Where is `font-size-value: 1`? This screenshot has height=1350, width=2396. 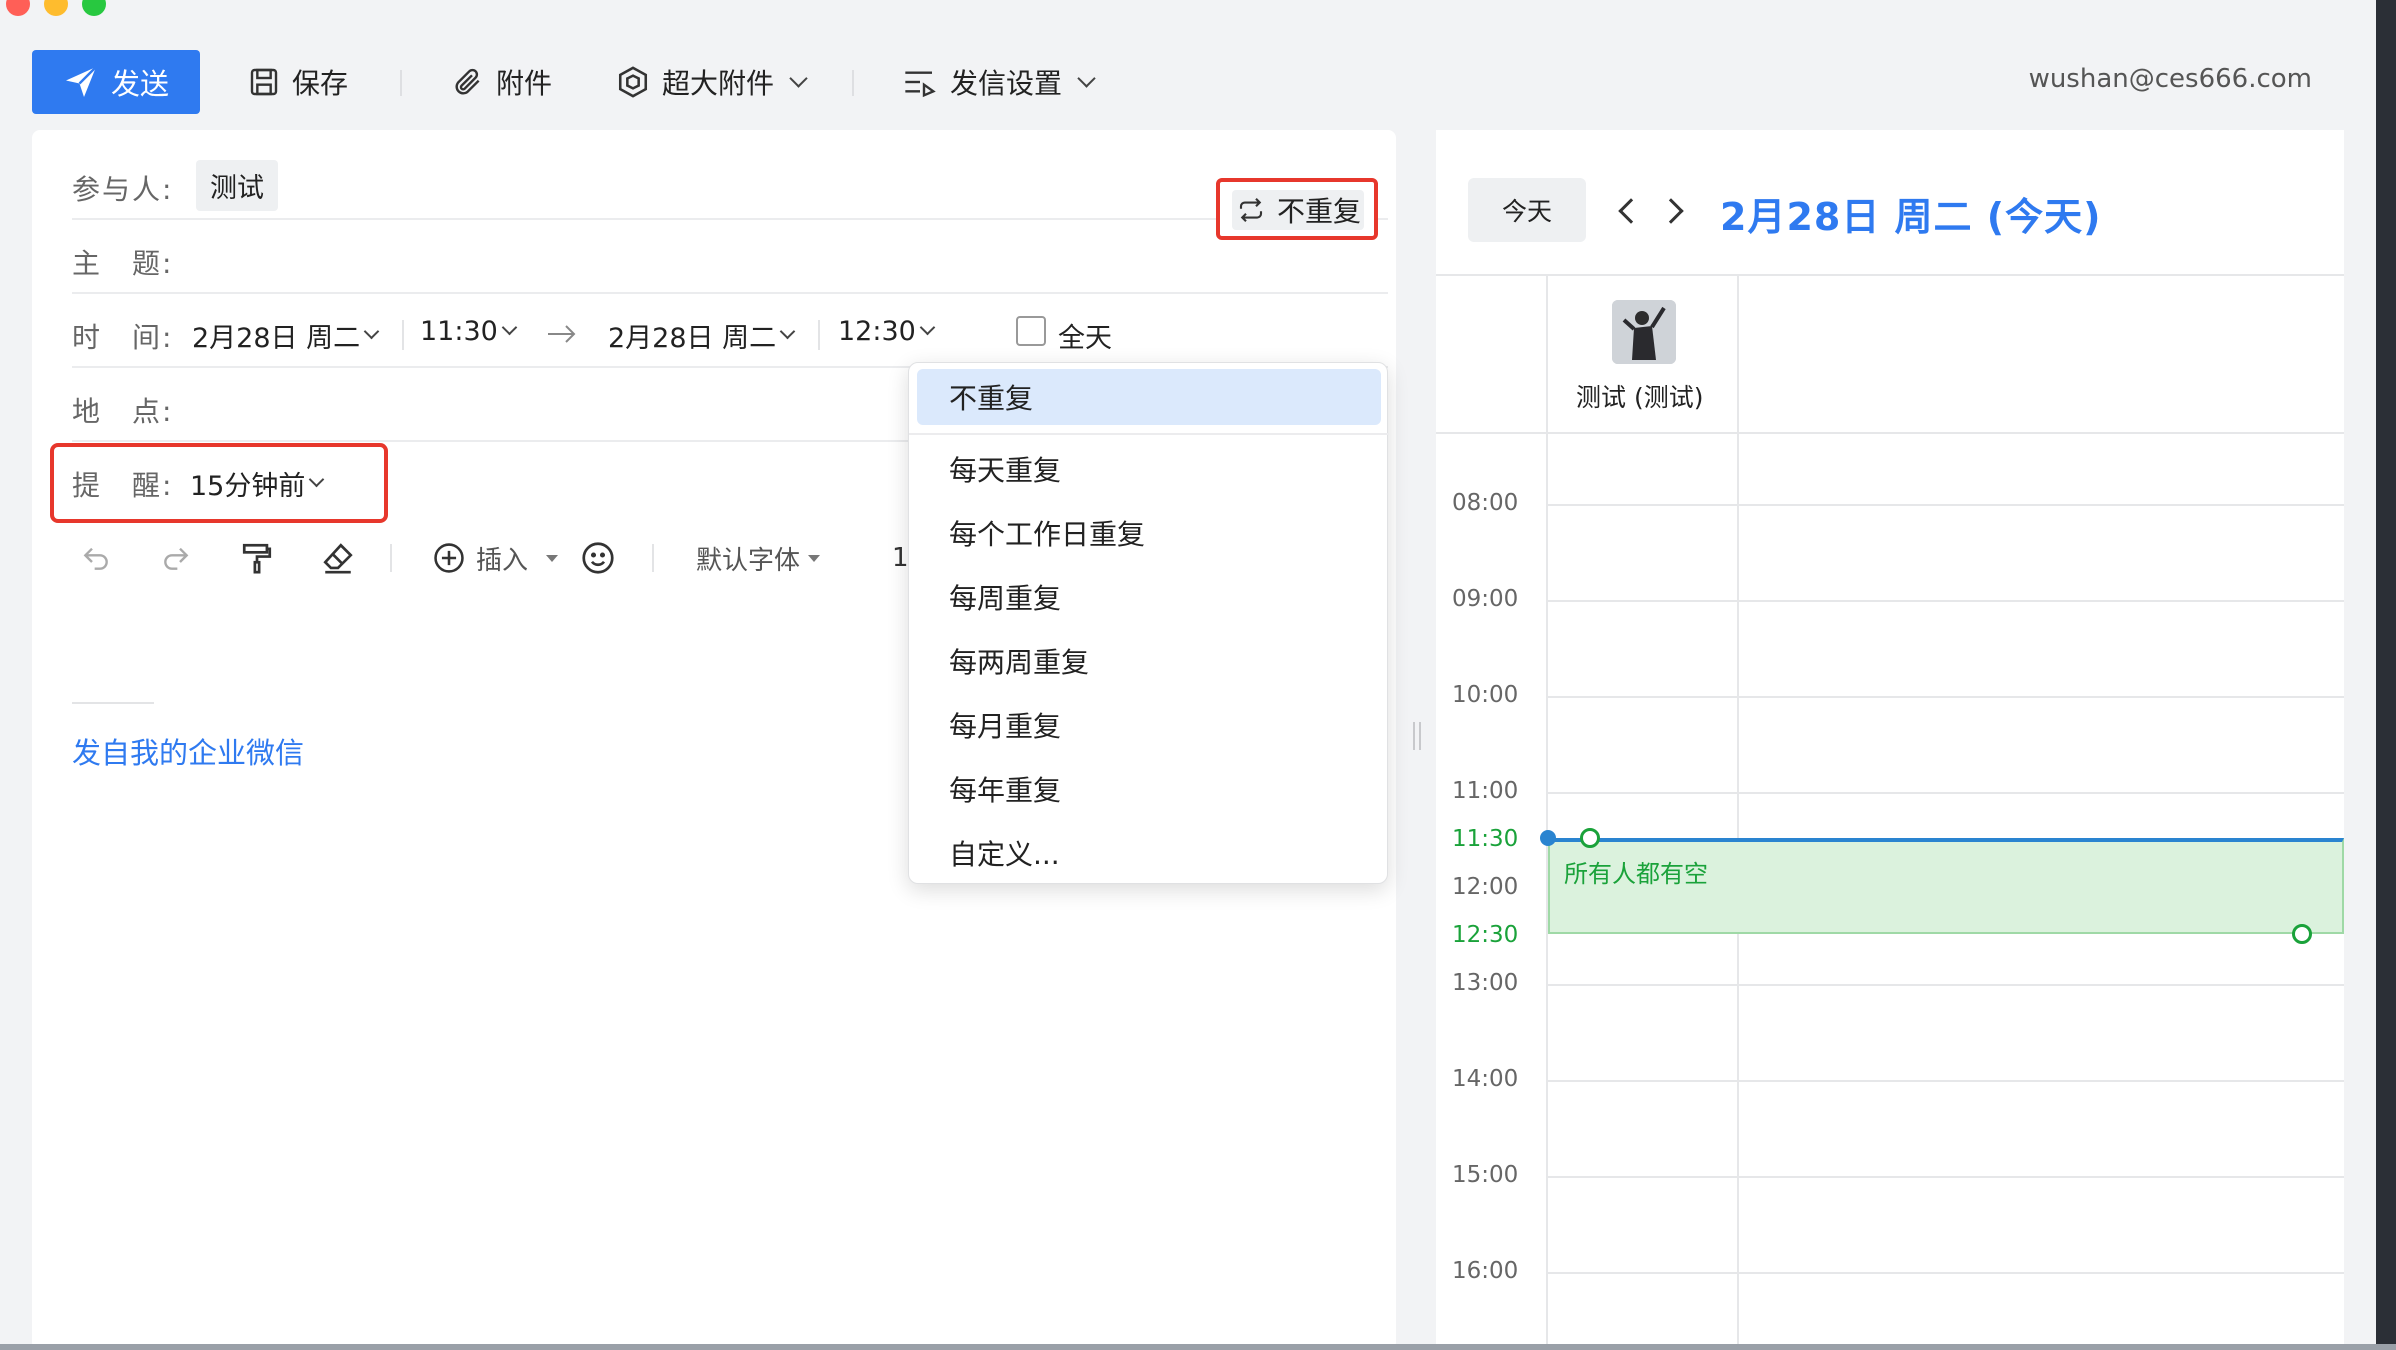 font-size-value: 1 is located at coordinates (900, 558).